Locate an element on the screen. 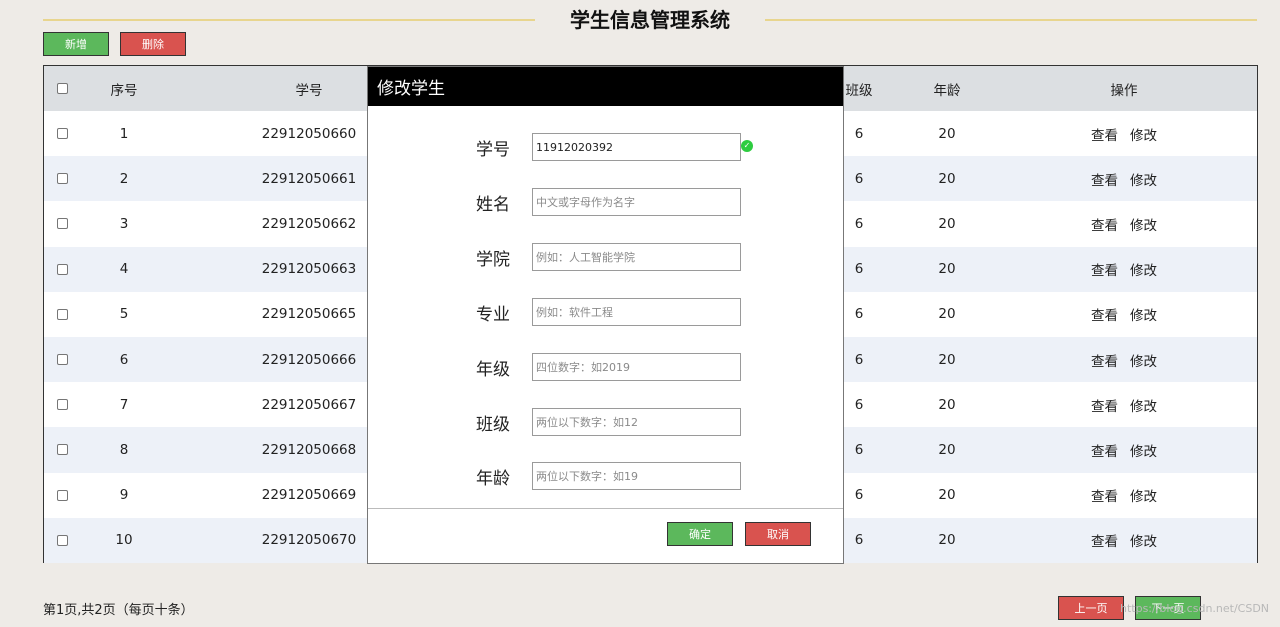 The width and height of the screenshot is (1280, 627). major-label: 专业 is located at coordinates (493, 314).